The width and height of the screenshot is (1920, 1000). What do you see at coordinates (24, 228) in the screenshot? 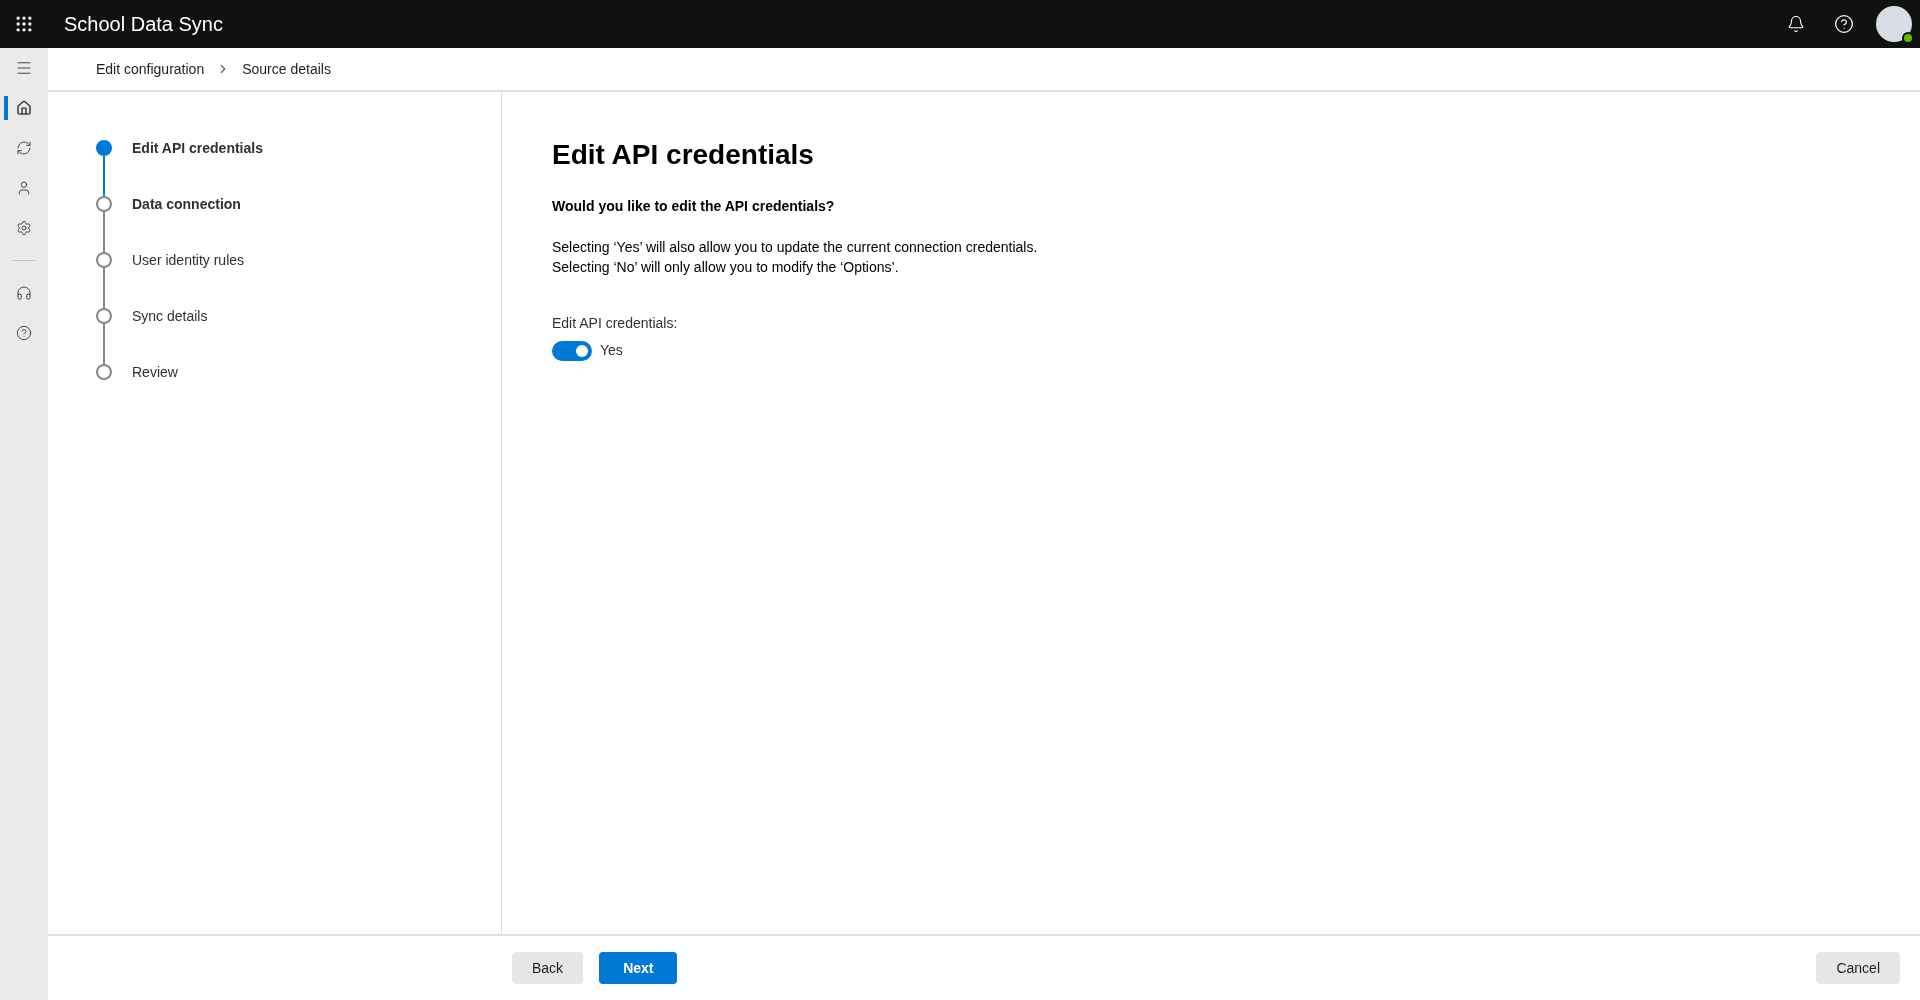
I see `settings-icon` at bounding box center [24, 228].